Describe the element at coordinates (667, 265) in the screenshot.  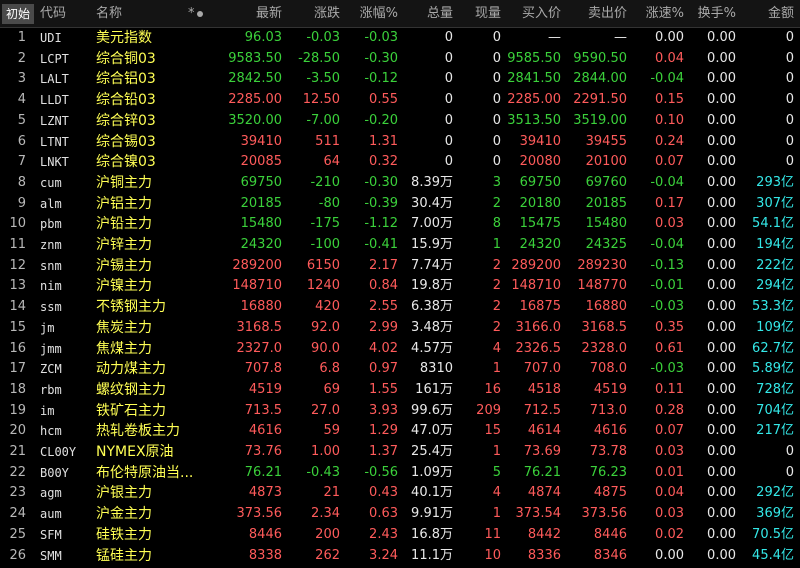
I see `cell-speed: -0.13` at that location.